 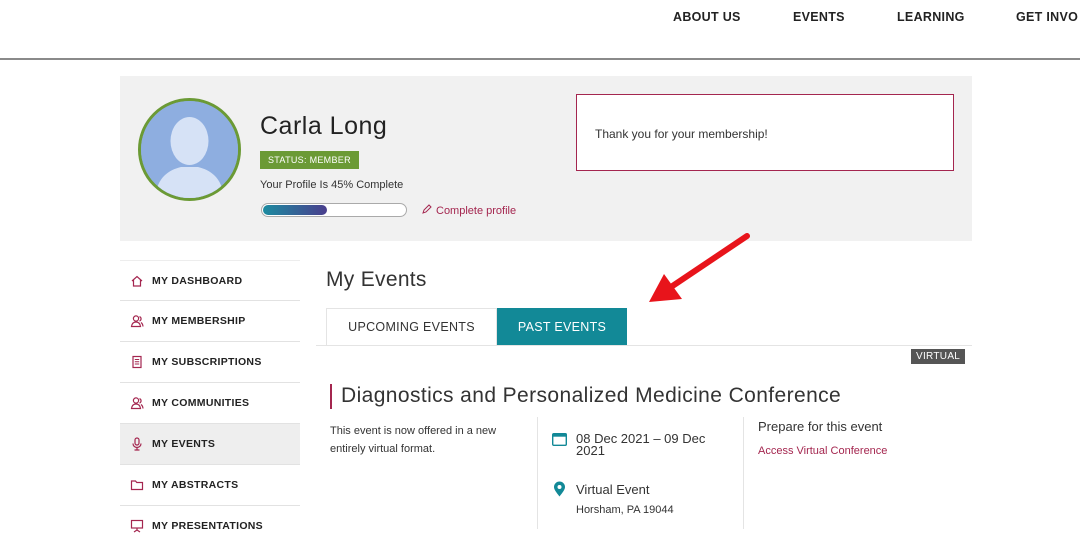 What do you see at coordinates (1047, 17) in the screenshot?
I see `nav-get-involved: GET INVO` at bounding box center [1047, 17].